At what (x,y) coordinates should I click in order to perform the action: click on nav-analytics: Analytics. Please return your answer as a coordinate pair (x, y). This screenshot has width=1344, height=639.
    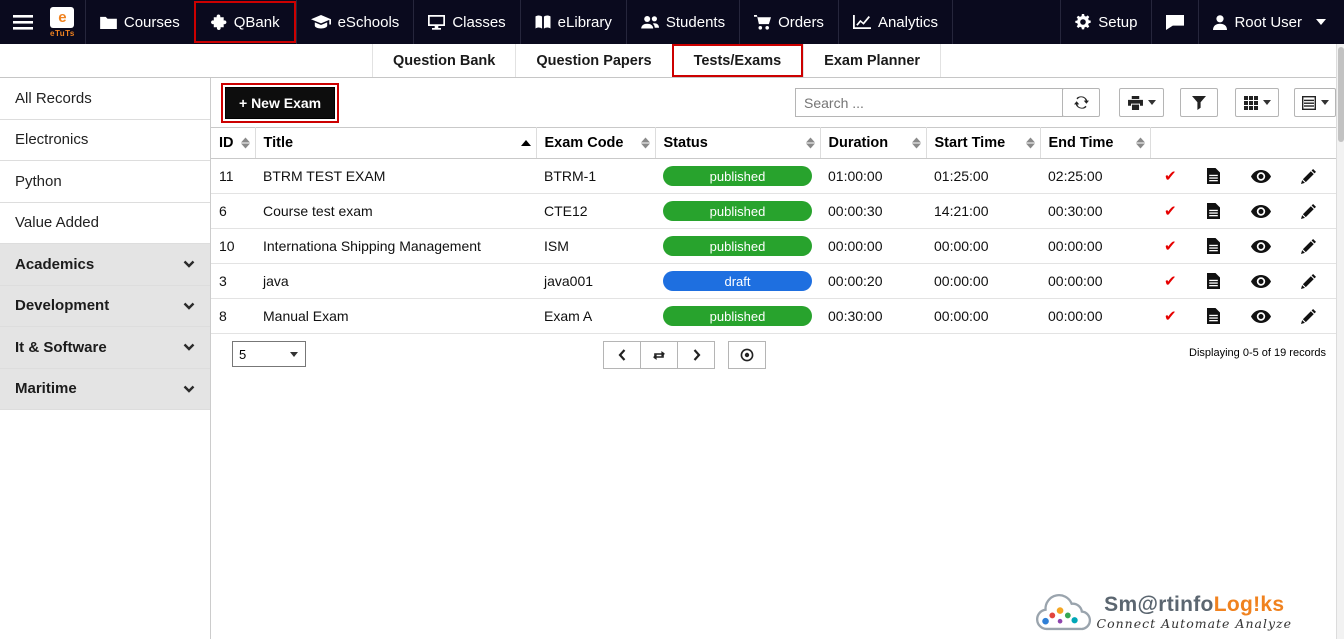
    Looking at the image, I should click on (895, 22).